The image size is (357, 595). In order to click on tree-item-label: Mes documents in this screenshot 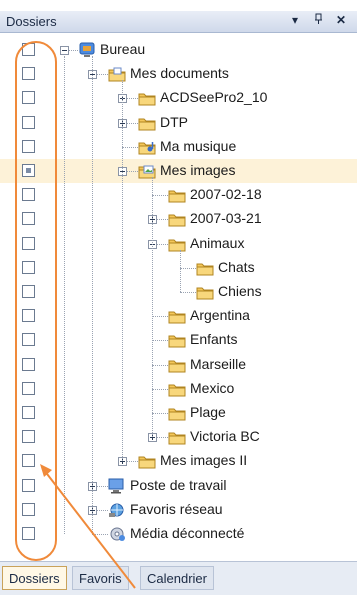, I will do `click(179, 73)`.